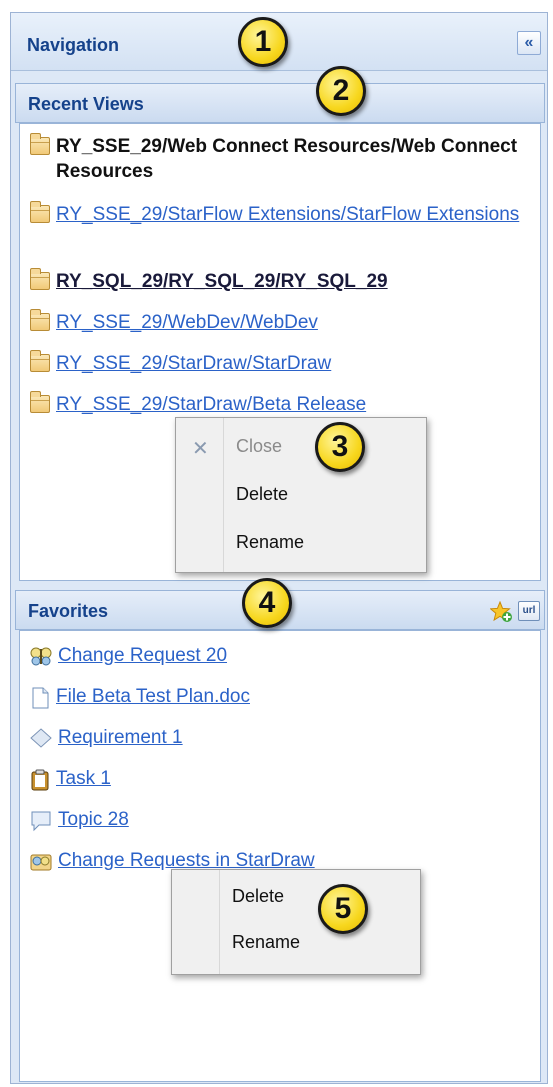 The width and height of the screenshot is (553, 1087). I want to click on favorite-item: Topic 28, so click(79, 822).